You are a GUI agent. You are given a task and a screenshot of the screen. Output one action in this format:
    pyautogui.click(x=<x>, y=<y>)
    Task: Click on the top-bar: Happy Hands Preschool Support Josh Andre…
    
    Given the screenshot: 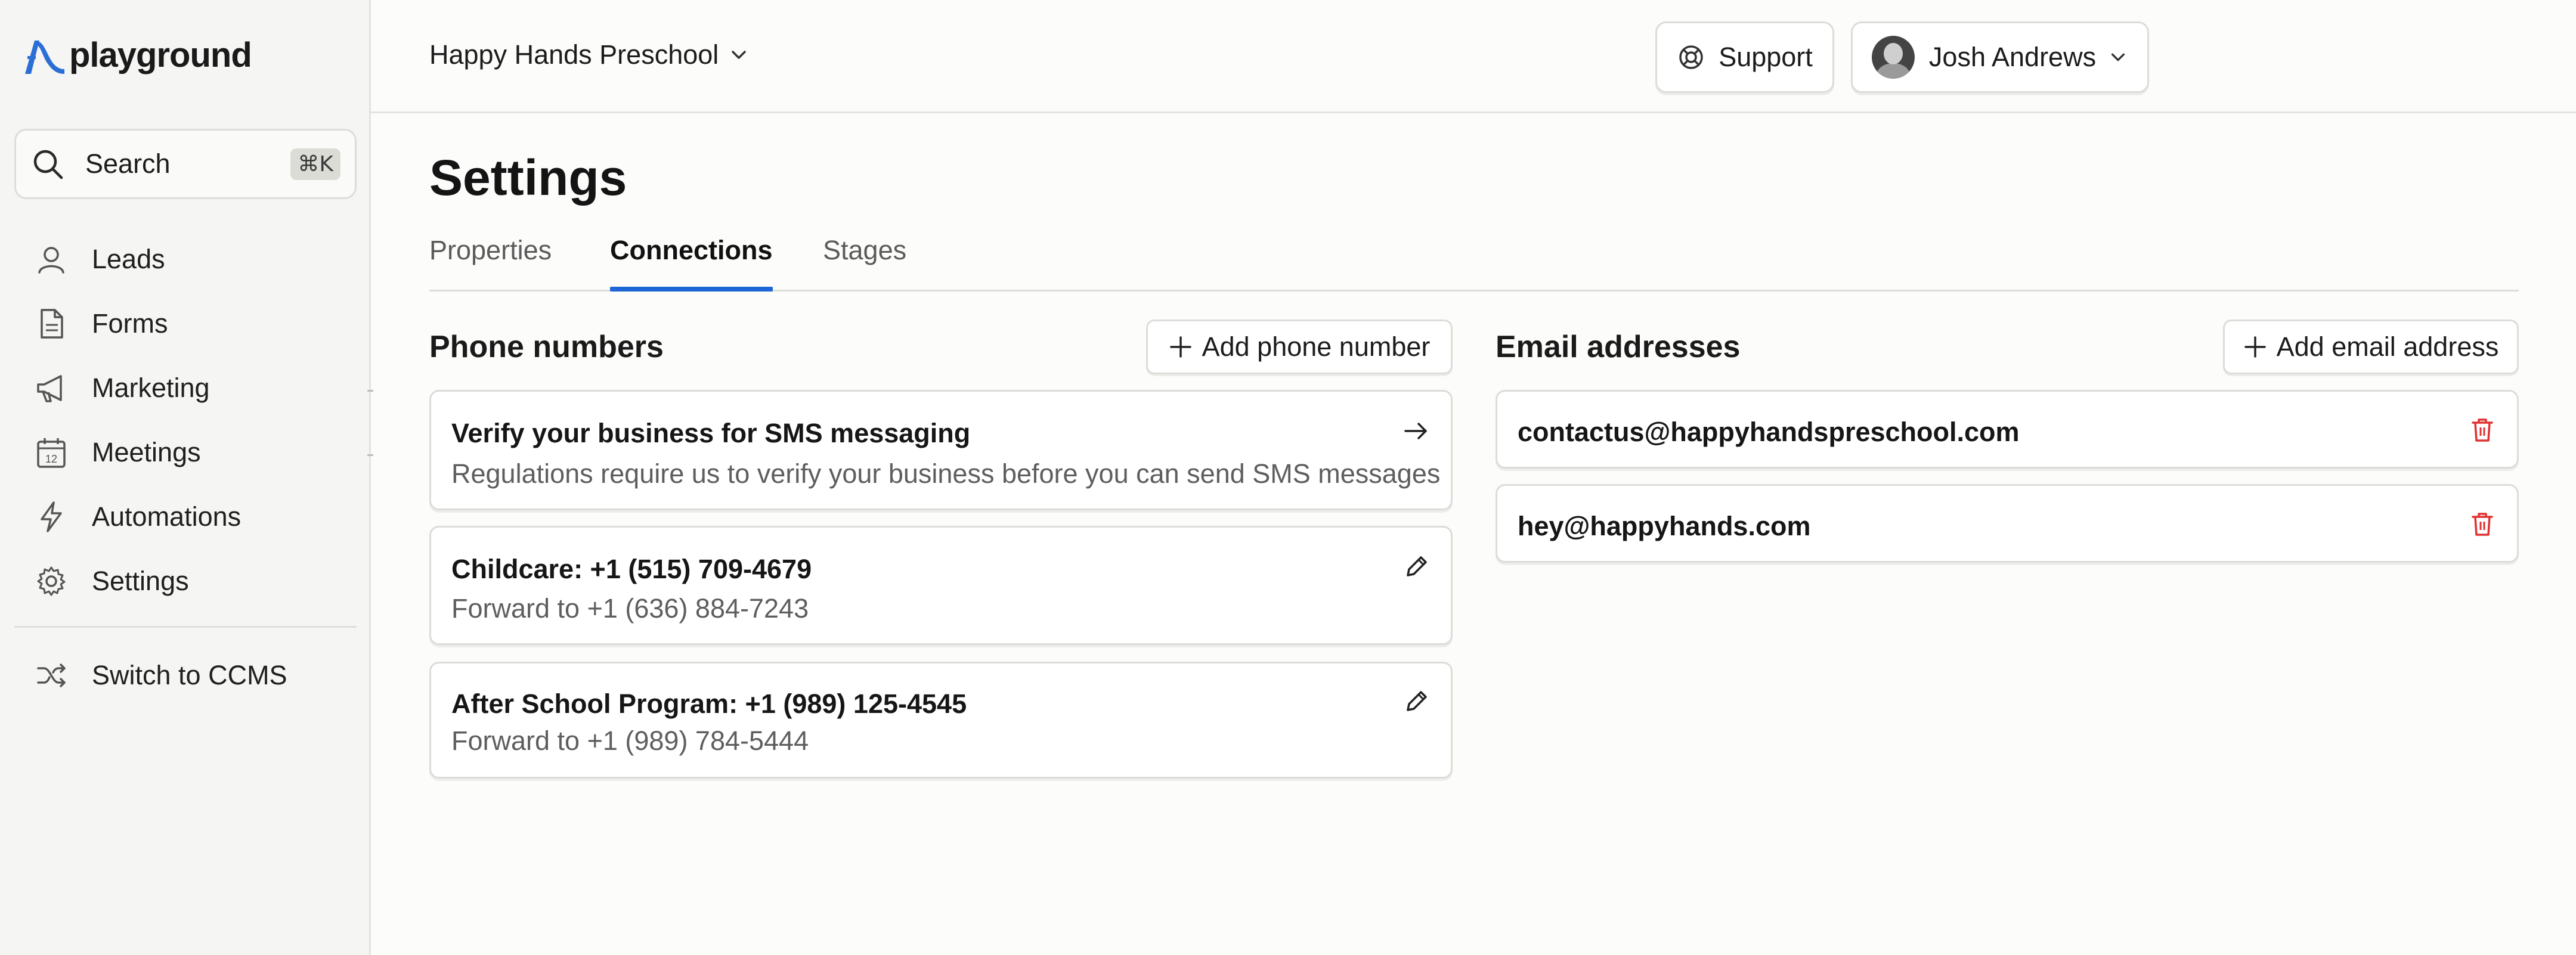 What is the action you would take?
    pyautogui.click(x=1473, y=56)
    